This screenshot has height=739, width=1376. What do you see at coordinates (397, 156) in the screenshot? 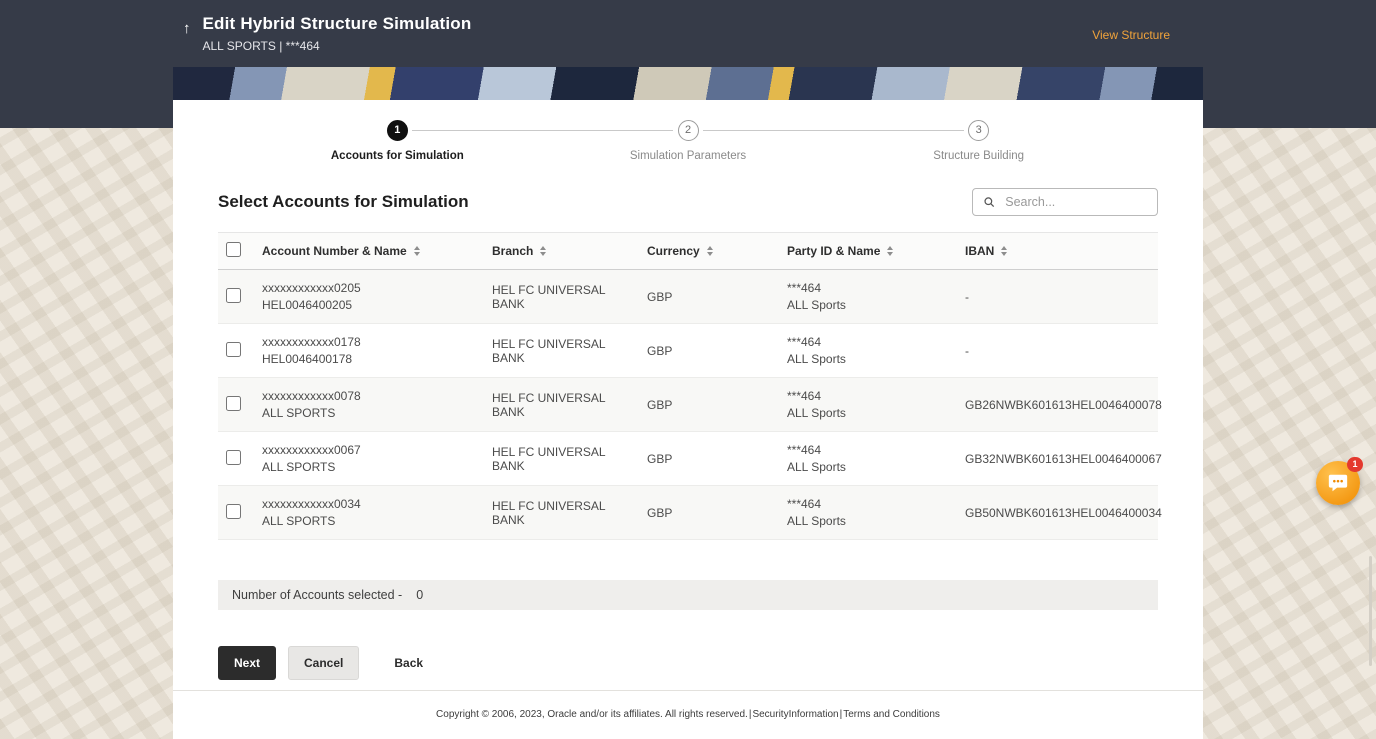
I see `step-label: Accounts for Simulation` at bounding box center [397, 156].